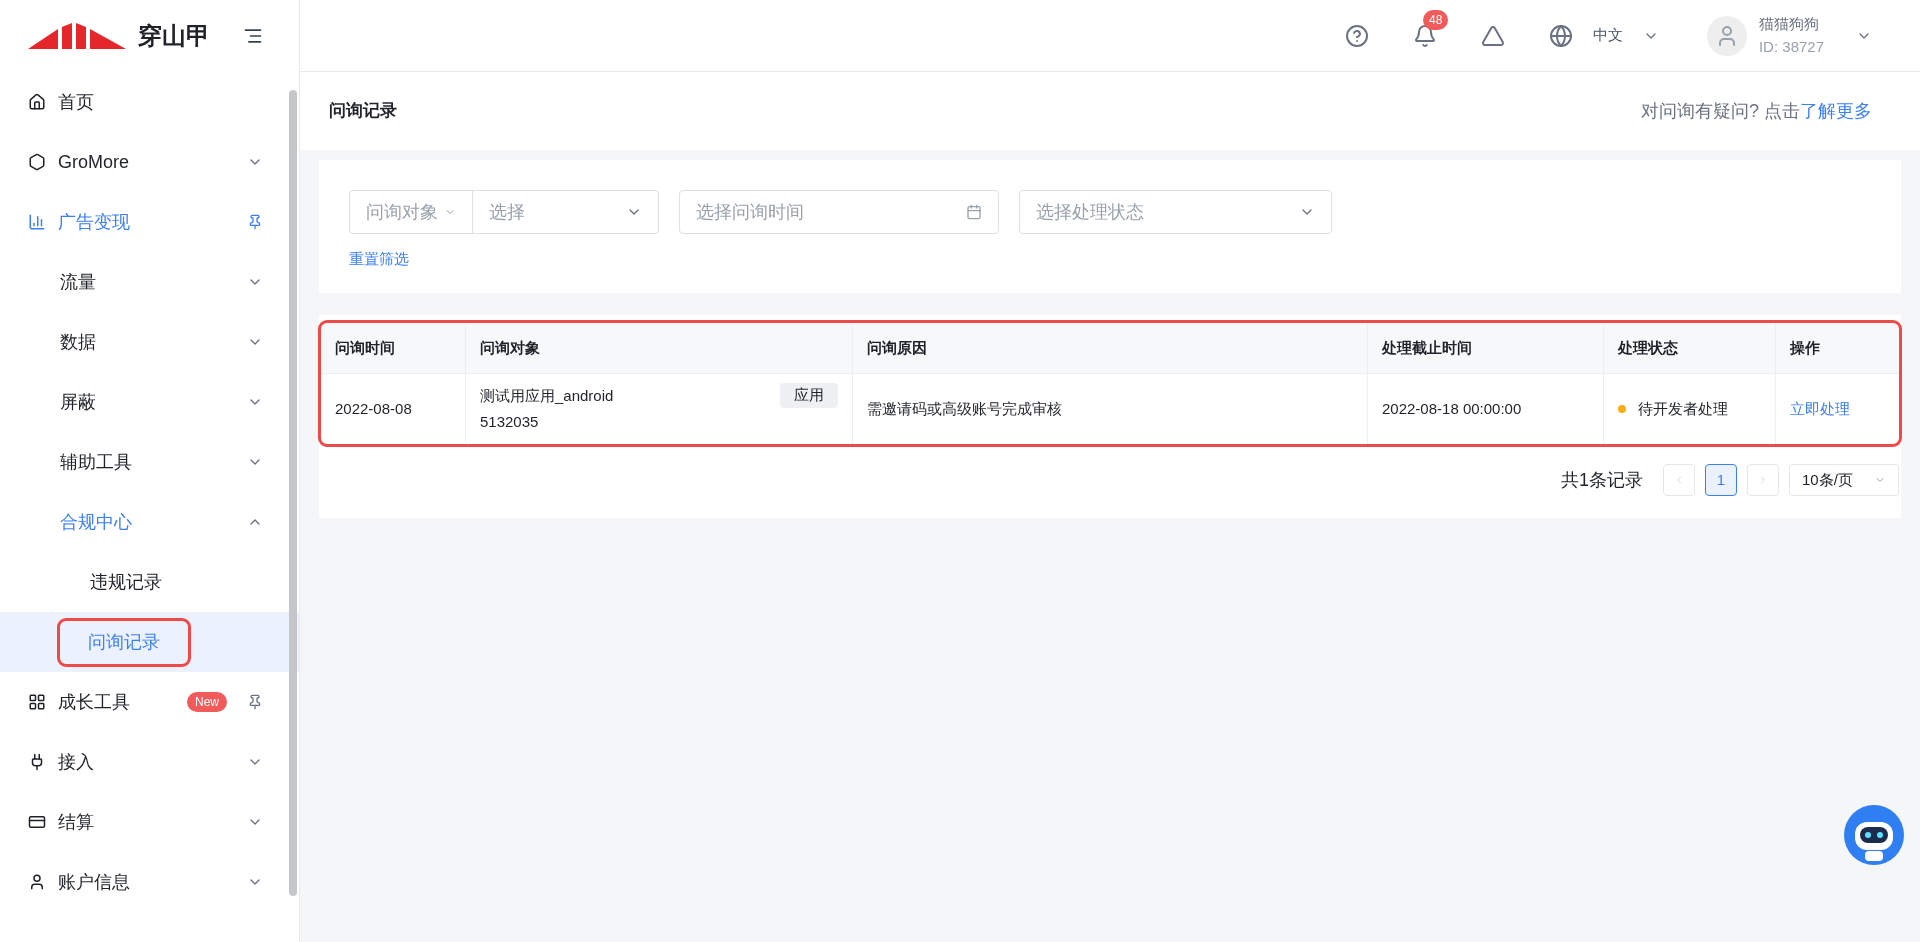 The width and height of the screenshot is (1920, 942). What do you see at coordinates (1789, 24) in the screenshot?
I see `user-name: 猫猫狗狗` at bounding box center [1789, 24].